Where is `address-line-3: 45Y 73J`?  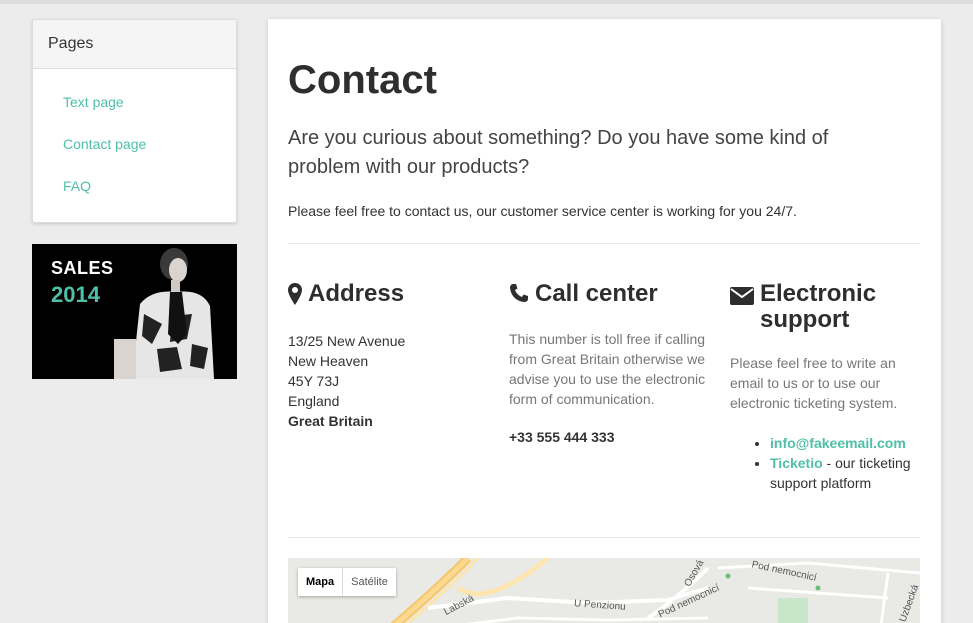
address-line-3: 45Y 73J is located at coordinates (314, 381).